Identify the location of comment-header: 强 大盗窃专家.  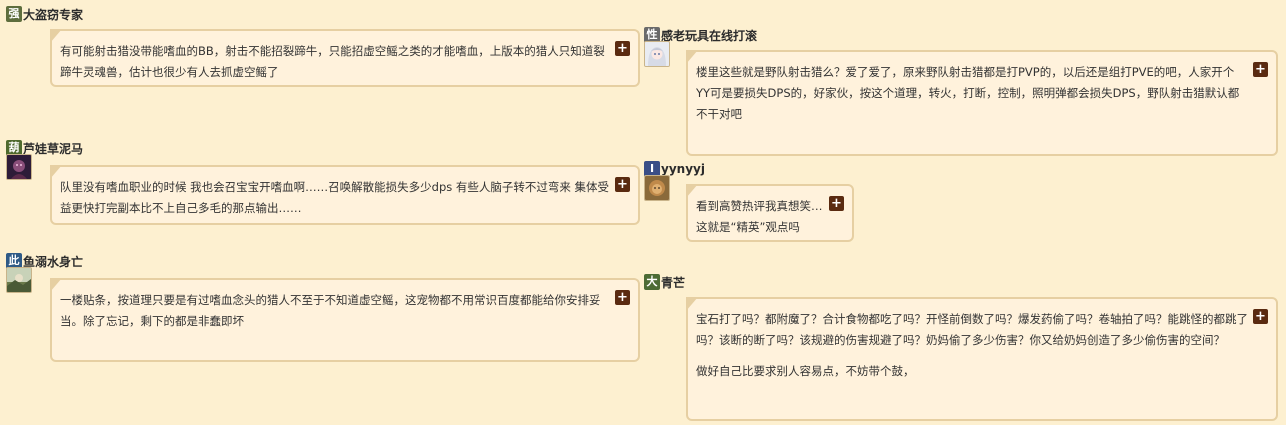
(44, 14).